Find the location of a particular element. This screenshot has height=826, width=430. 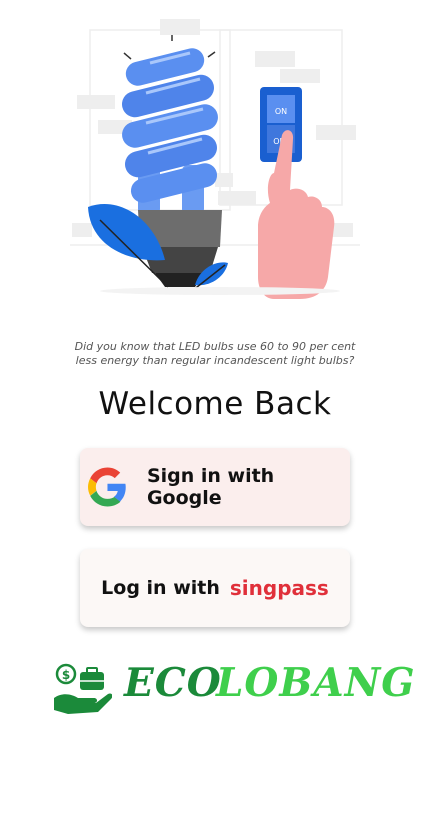

brand-name-lobang: LOBANG is located at coordinates (316, 683).